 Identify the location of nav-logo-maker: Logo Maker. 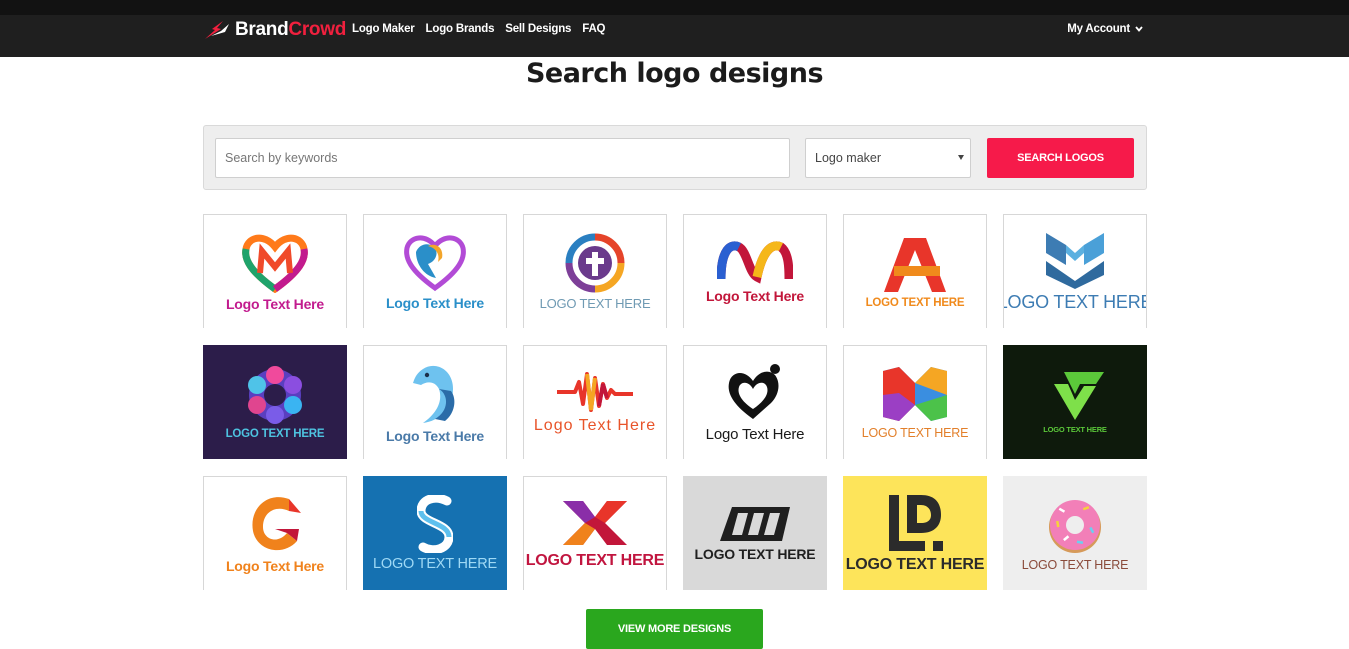
(383, 29).